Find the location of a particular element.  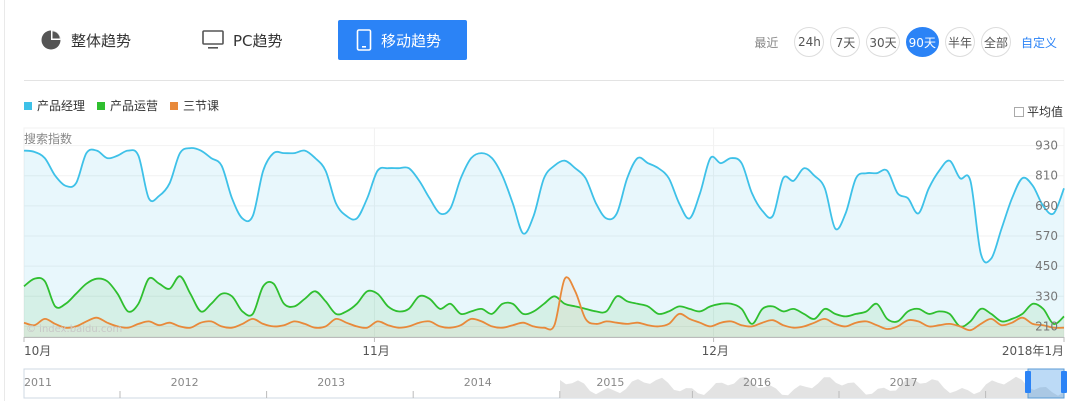

navigator-selection is located at coordinates (1046, 383).